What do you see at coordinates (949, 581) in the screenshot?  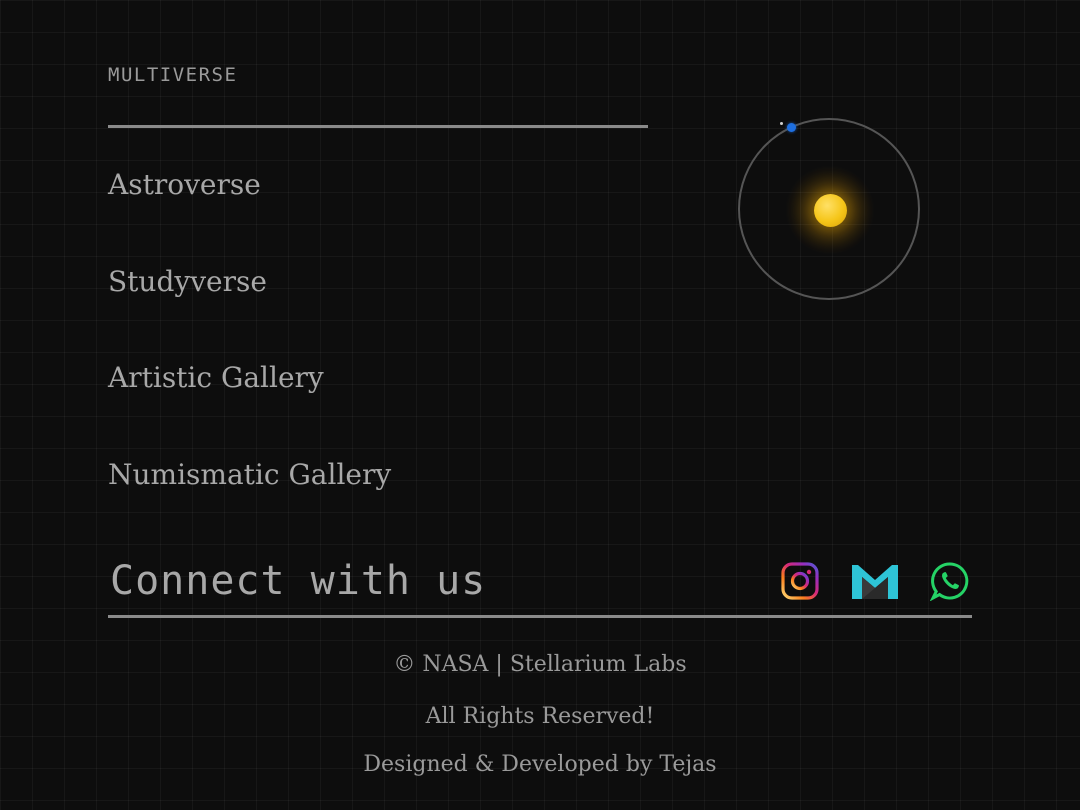 I see `whatsapp-icon` at bounding box center [949, 581].